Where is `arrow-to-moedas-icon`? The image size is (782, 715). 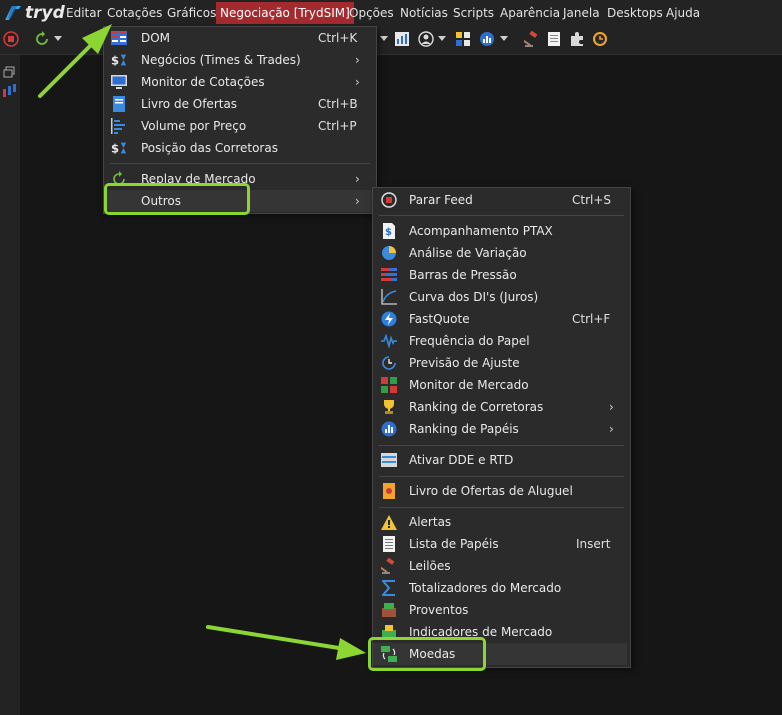 arrow-to-moedas-icon is located at coordinates (286, 642).